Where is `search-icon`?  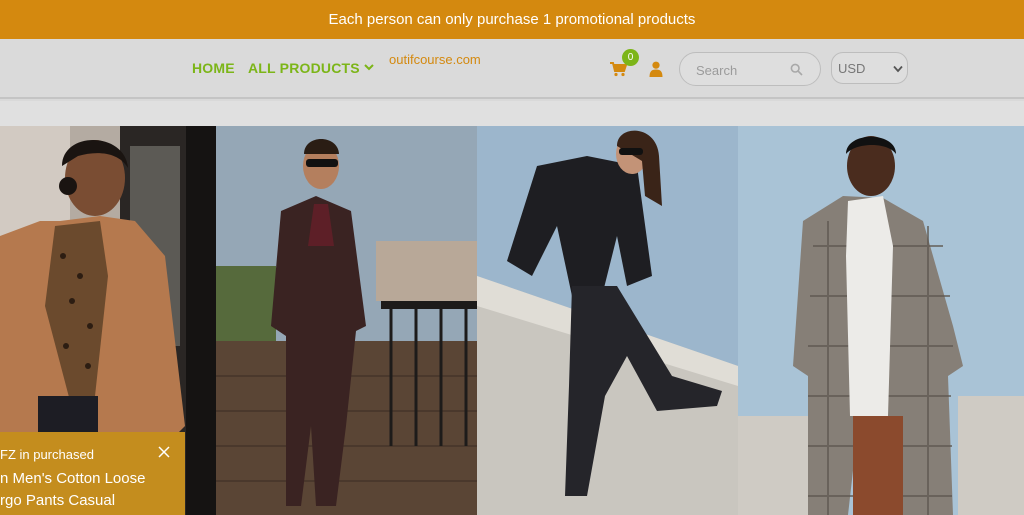 search-icon is located at coordinates (796, 69).